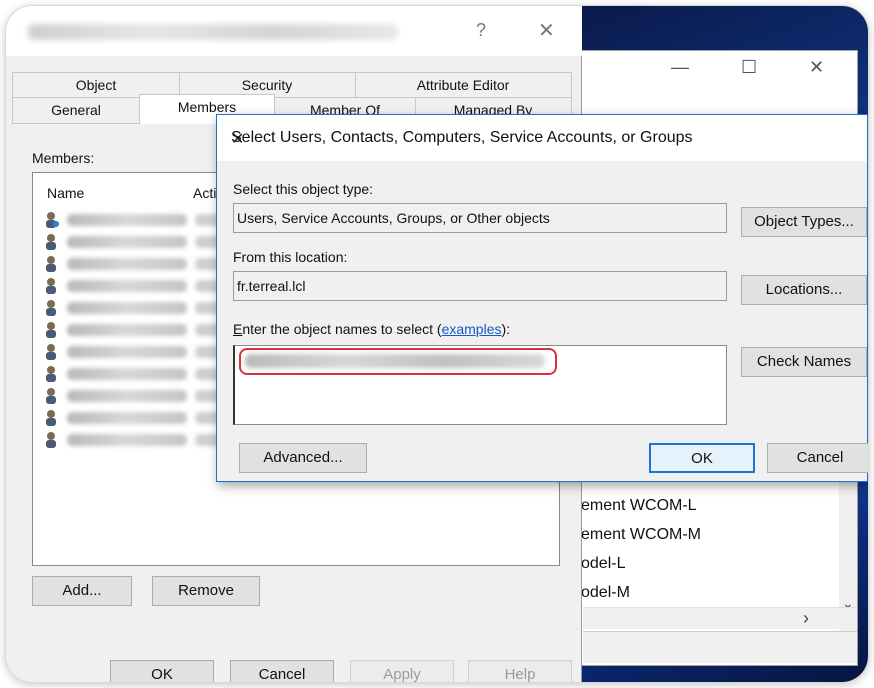 This screenshot has height=688, width=874. What do you see at coordinates (303, 189) in the screenshot?
I see `object-type-label: Select this object type:` at bounding box center [303, 189].